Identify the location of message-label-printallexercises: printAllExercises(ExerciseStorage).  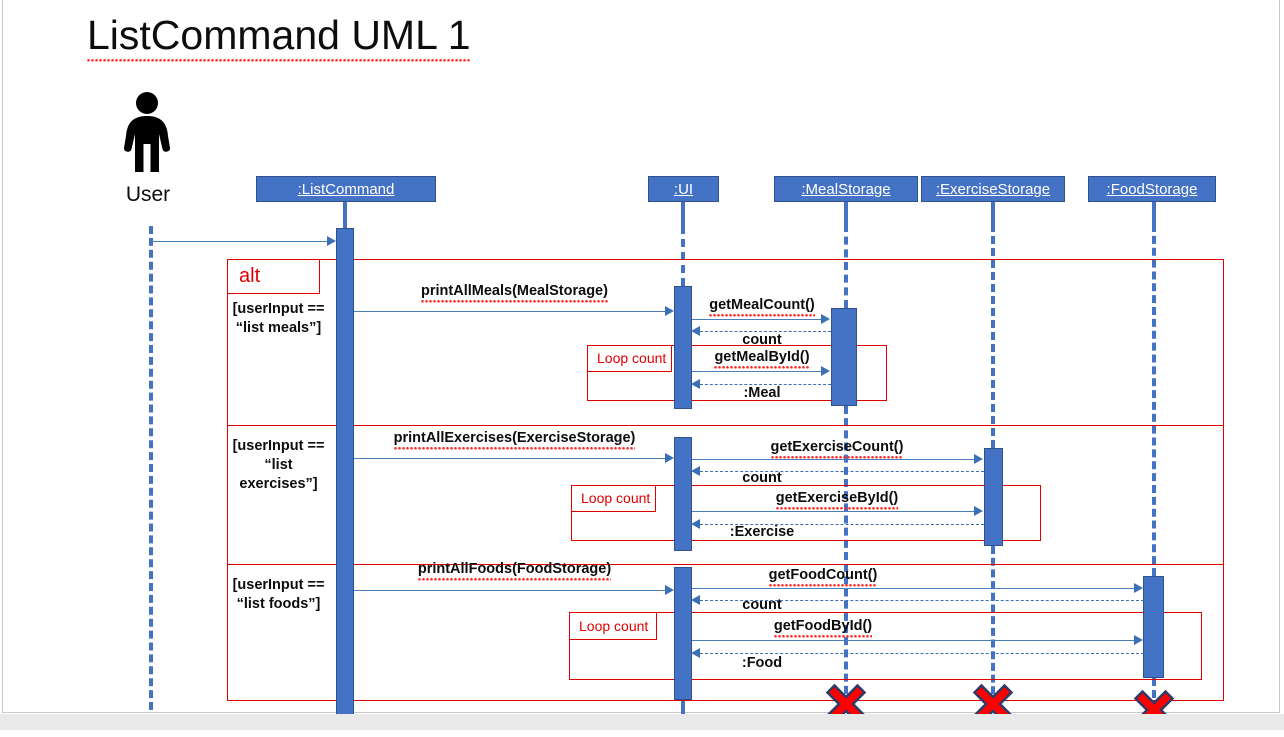
(514, 440).